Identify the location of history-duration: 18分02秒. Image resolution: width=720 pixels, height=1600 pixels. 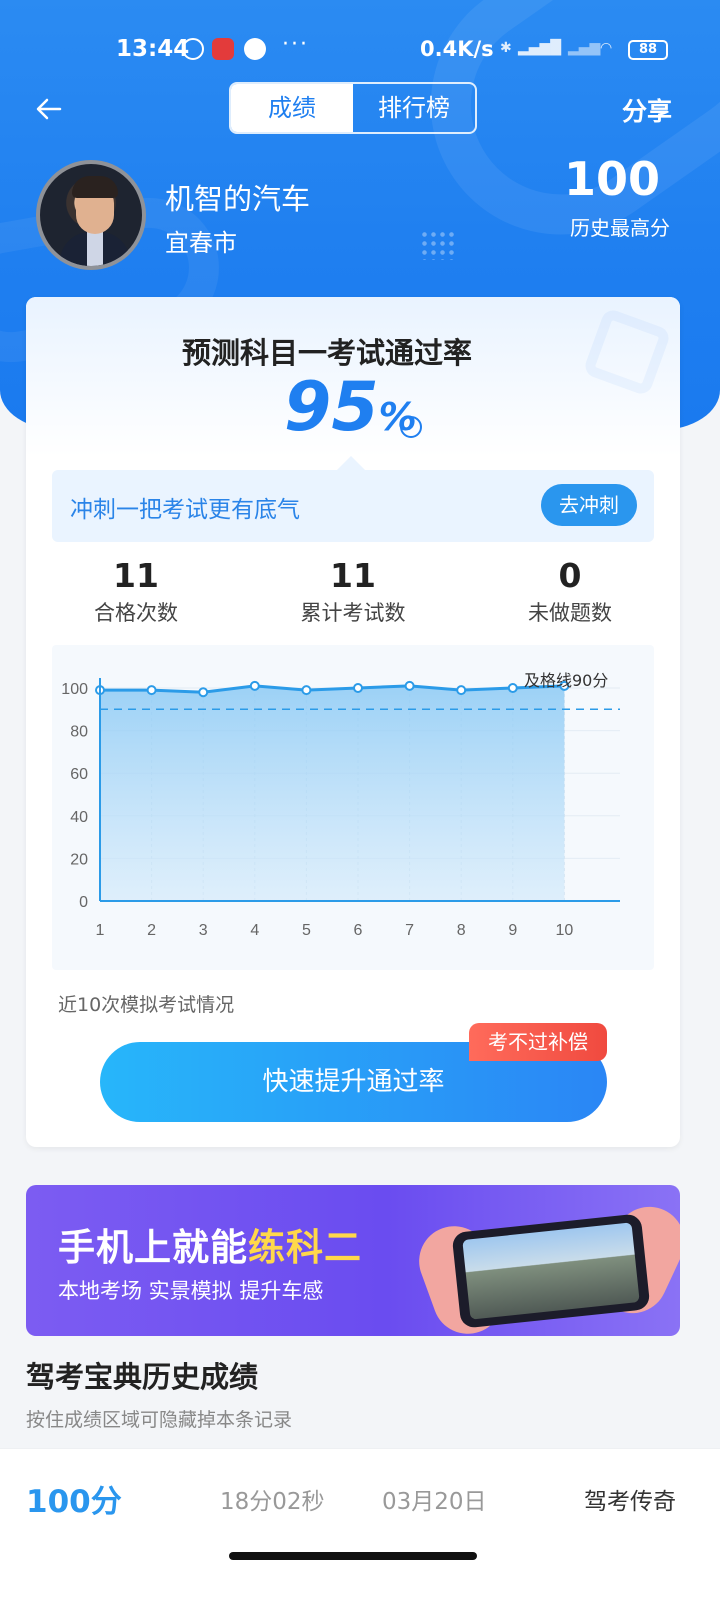
(272, 1502).